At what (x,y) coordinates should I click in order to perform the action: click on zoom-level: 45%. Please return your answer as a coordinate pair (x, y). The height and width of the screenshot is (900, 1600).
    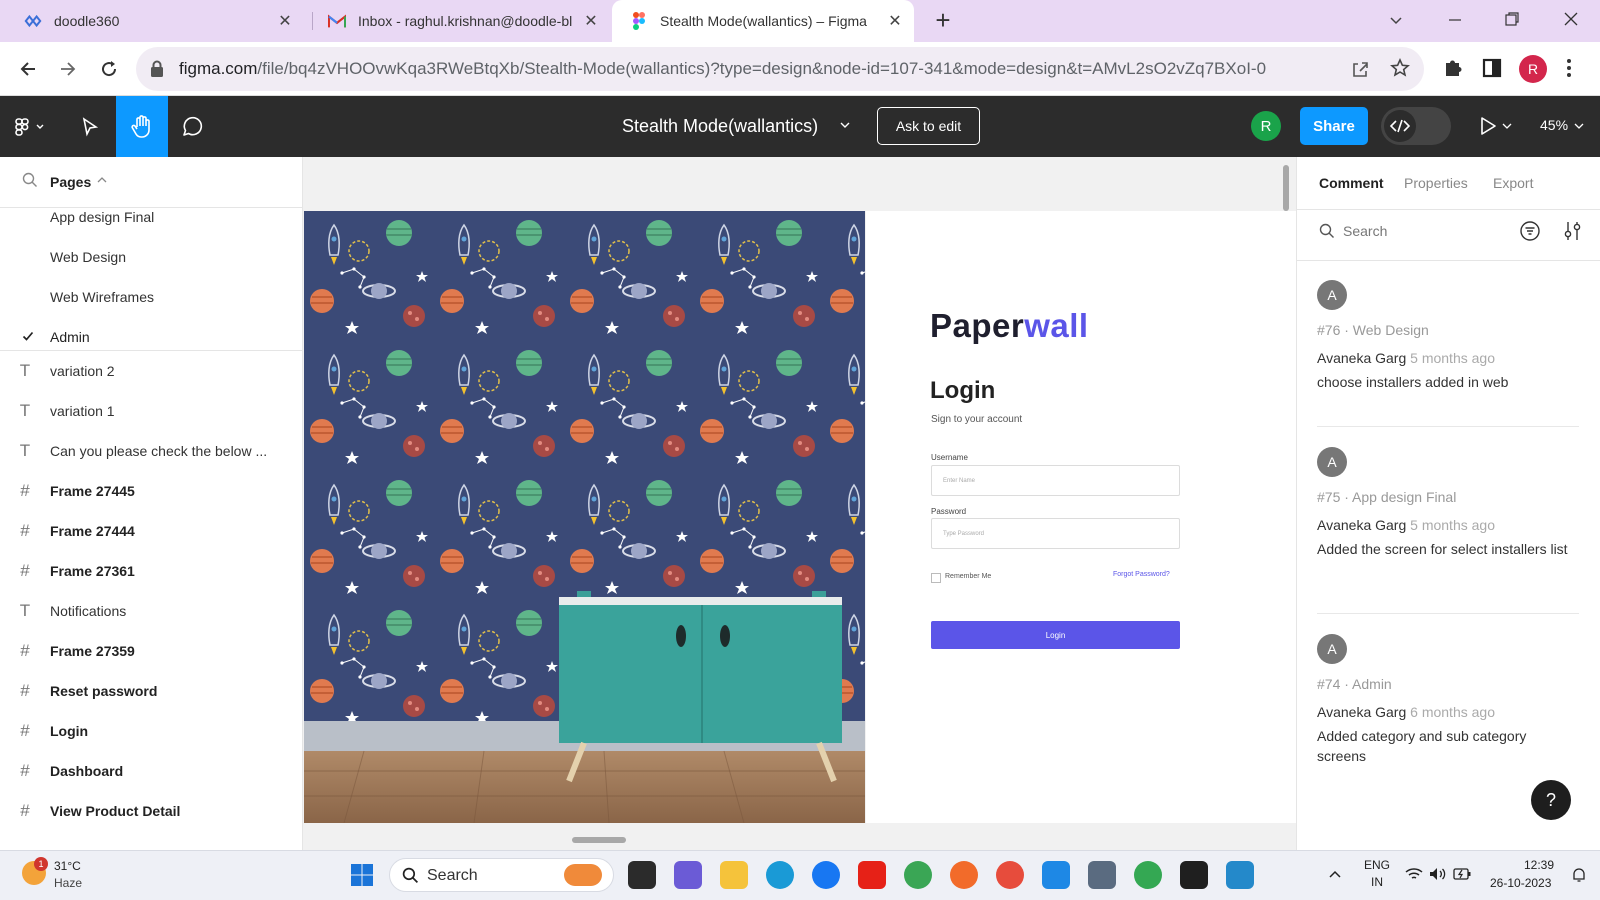
    Looking at the image, I should click on (1554, 125).